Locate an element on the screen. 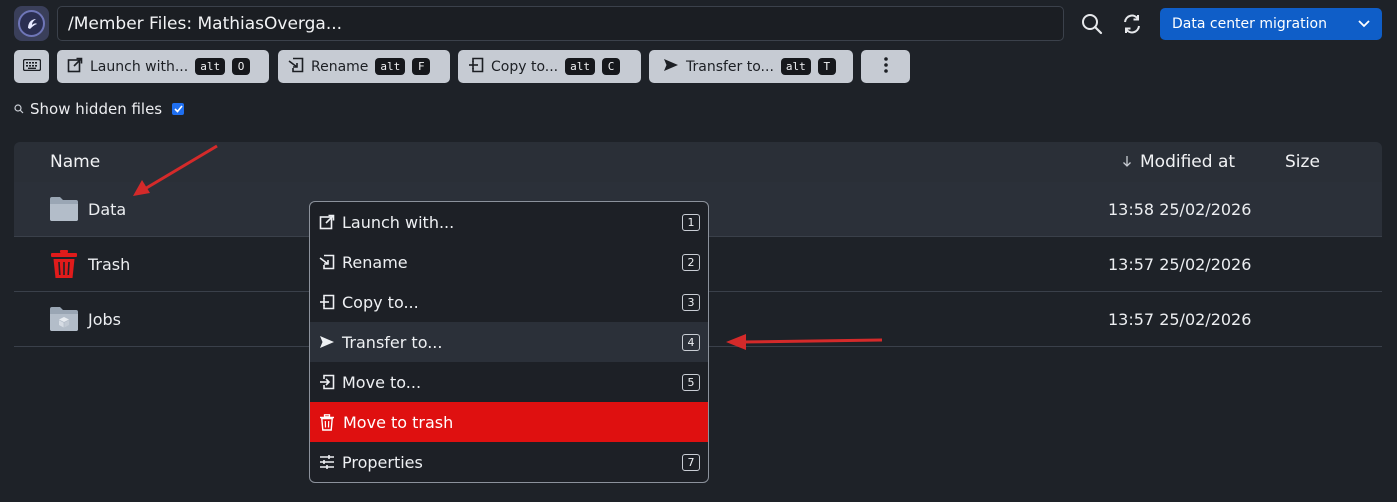 The width and height of the screenshot is (1397, 502). menu-item-shortcut: 7 is located at coordinates (691, 462).